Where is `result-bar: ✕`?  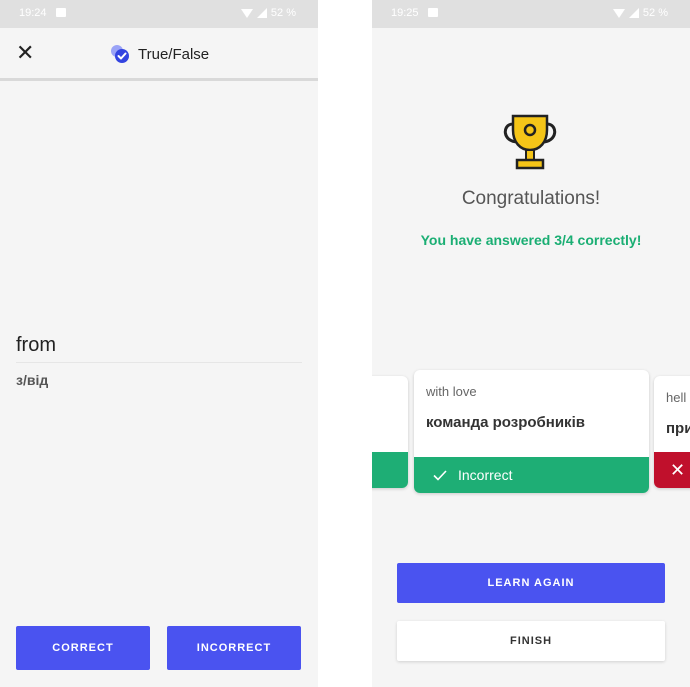 result-bar: ✕ is located at coordinates (672, 470).